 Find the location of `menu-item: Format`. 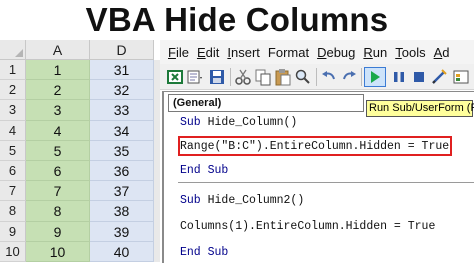

menu-item: Format is located at coordinates (288, 52).